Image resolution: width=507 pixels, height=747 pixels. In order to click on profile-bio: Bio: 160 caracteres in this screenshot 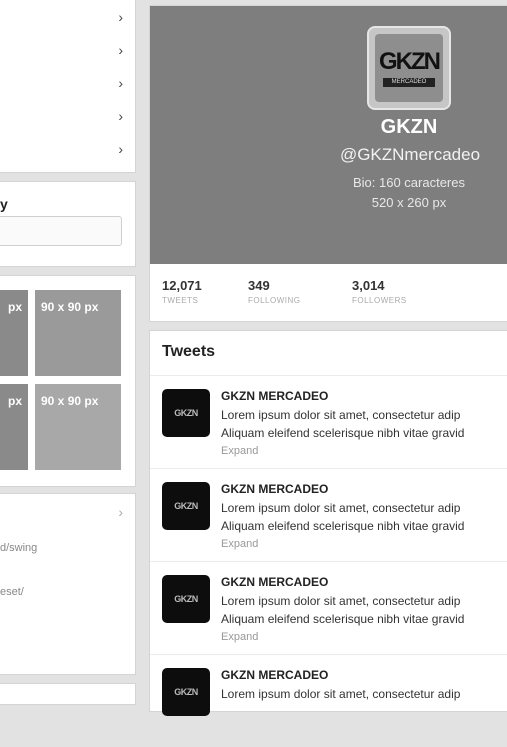, I will do `click(408, 182)`.